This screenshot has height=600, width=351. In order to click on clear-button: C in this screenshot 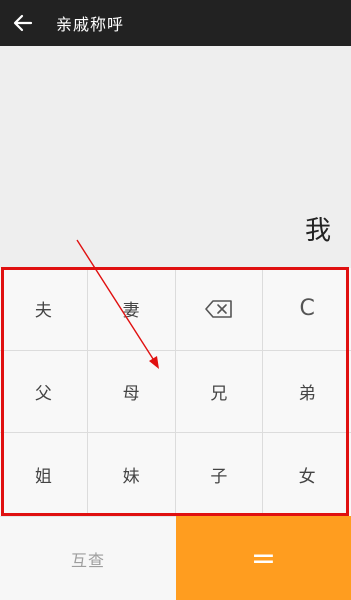, I will do `click(307, 309)`.